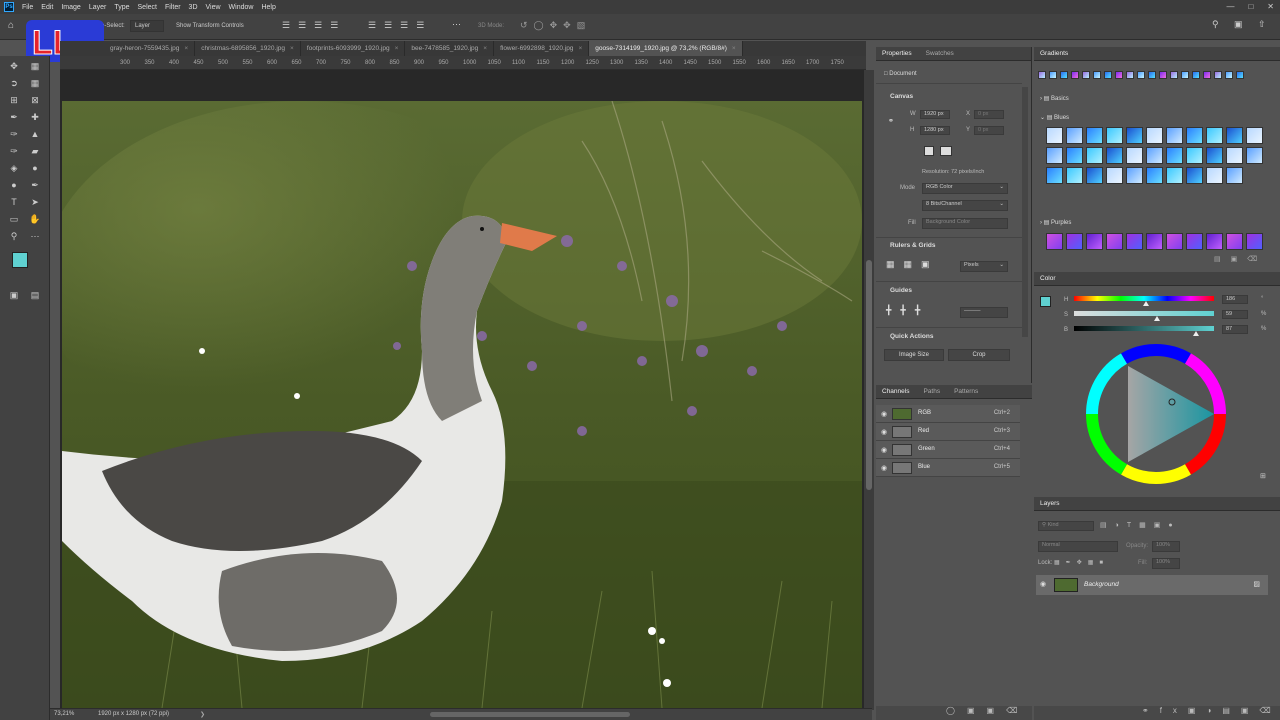 Image resolution: width=1280 pixels, height=720 pixels. What do you see at coordinates (35, 185) in the screenshot?
I see `pen-tool-icon: ✒` at bounding box center [35, 185].